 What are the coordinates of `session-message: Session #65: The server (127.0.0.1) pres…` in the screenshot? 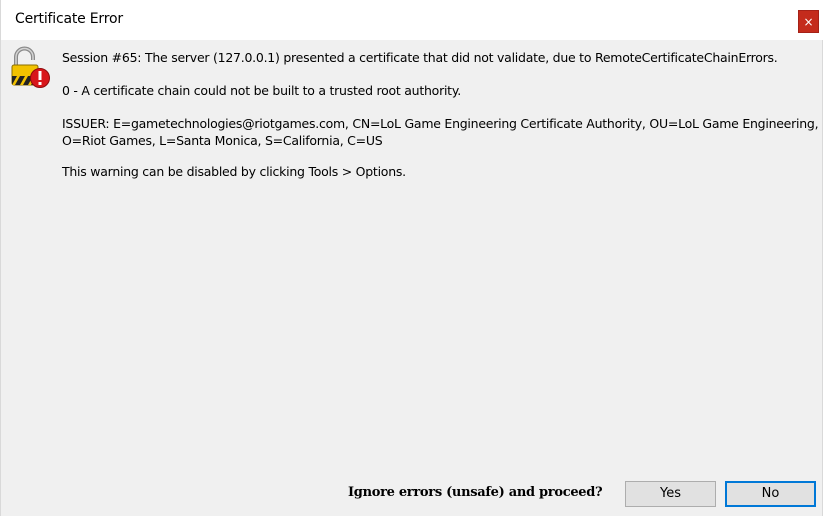 It's located at (420, 57).